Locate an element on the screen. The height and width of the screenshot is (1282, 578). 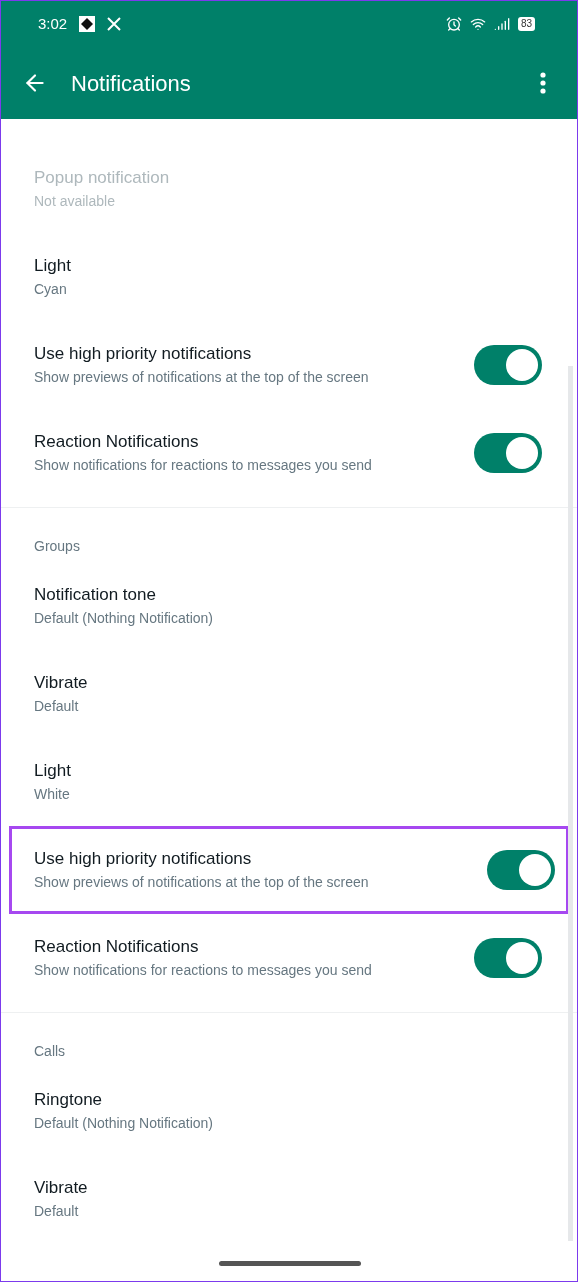
setting-row: Notification tone Default (Nothing Notification) is located at coordinates (289, 606).